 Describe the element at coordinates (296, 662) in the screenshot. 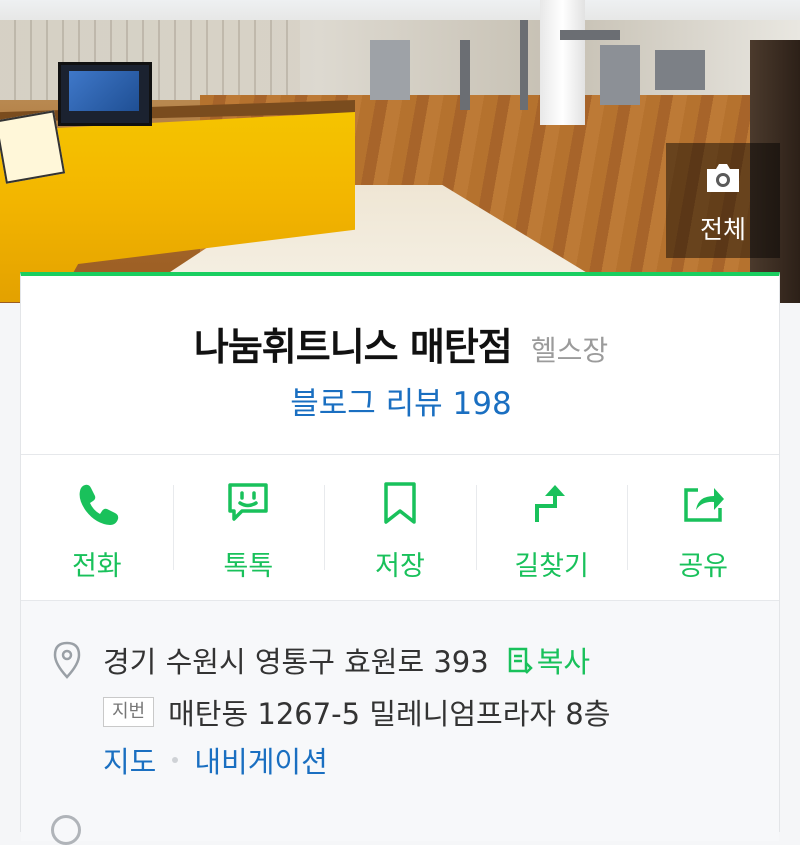

I see `road-address: 경기 수원시 영통구 효원로 393` at that location.